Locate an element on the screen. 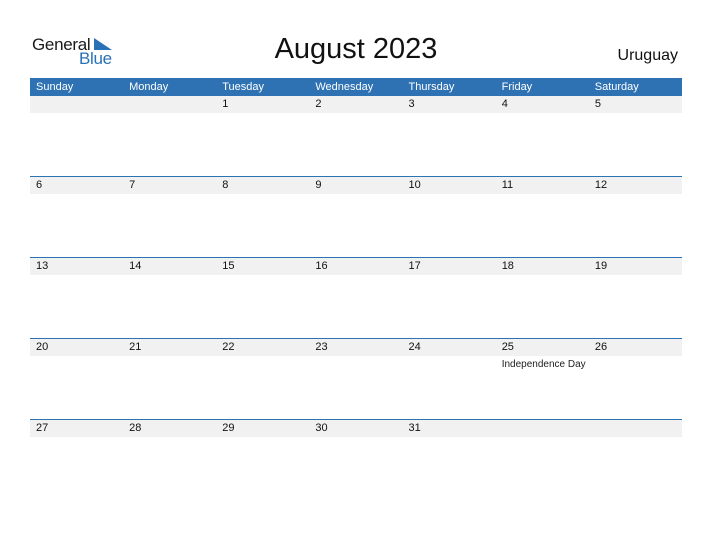 The height and width of the screenshot is (550, 712). day-number: 2 is located at coordinates (318, 104).